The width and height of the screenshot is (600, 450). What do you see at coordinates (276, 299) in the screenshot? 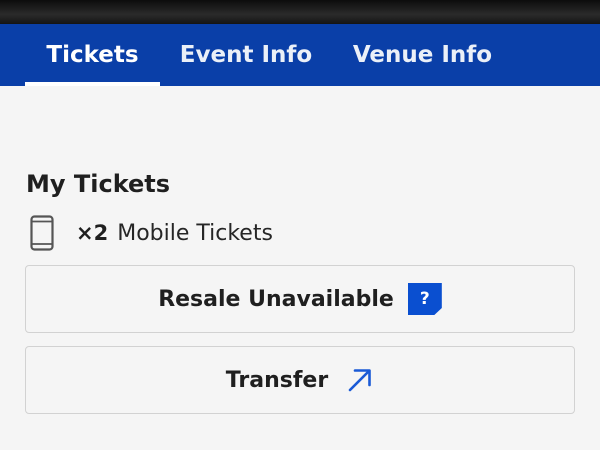
I see `resale-button-label: Resale Unavailable` at bounding box center [276, 299].